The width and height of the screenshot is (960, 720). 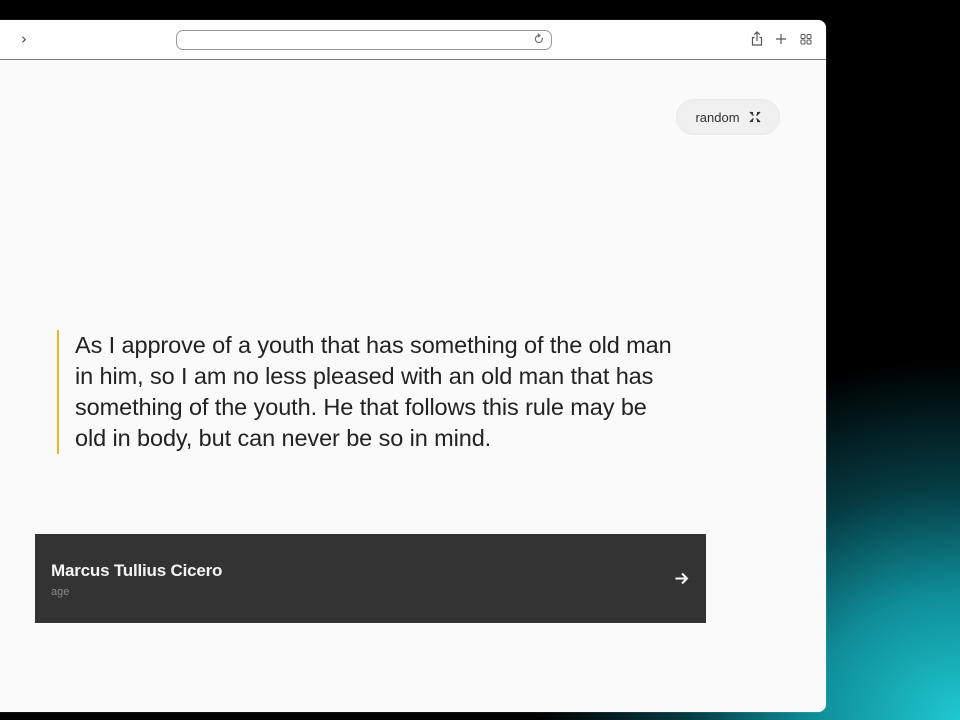 What do you see at coordinates (682, 578) in the screenshot?
I see `arrow-right-icon` at bounding box center [682, 578].